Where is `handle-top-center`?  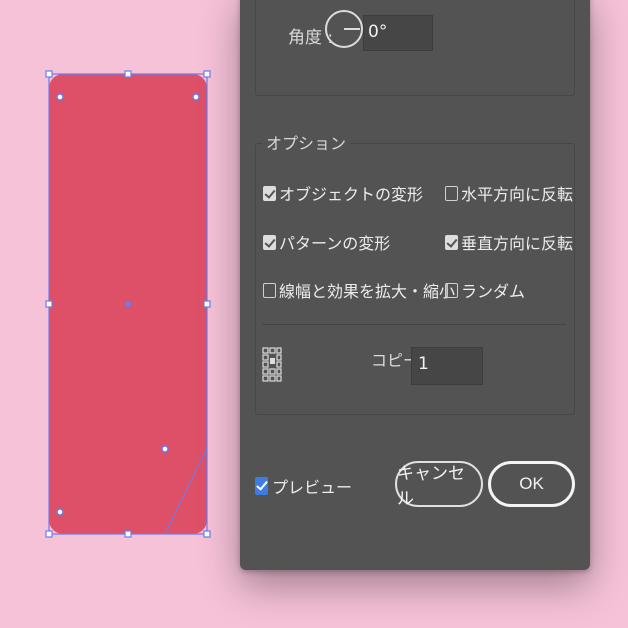 handle-top-center is located at coordinates (128, 74).